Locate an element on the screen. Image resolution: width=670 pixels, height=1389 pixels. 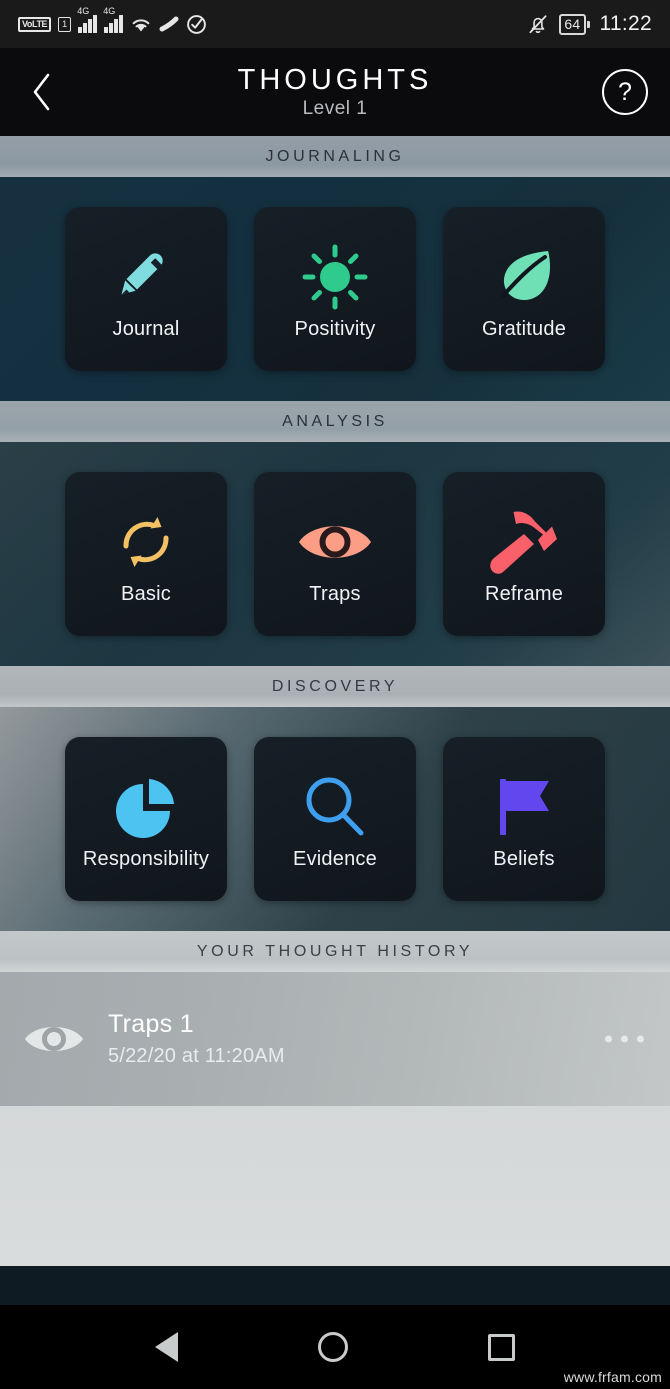
history-entry-text: Traps 1 5/22/20 at 11:20AM is located at coordinates (196, 1039).